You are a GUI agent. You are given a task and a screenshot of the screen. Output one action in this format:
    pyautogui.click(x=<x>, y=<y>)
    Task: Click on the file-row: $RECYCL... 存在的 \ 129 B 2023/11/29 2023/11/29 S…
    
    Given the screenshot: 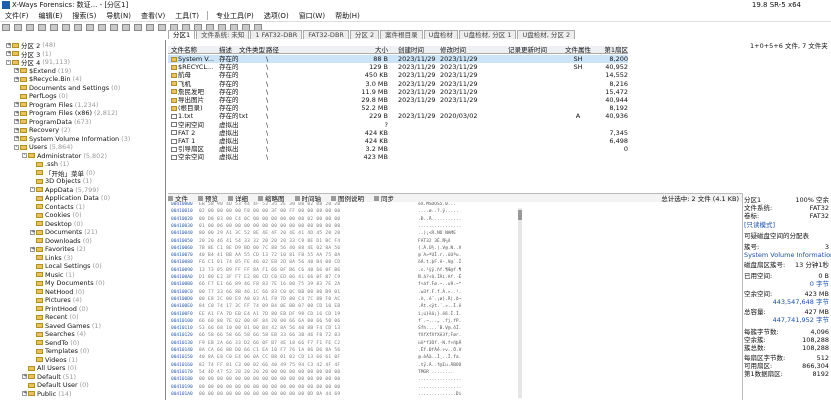 What is the action you would take?
    pyautogui.click(x=398, y=67)
    